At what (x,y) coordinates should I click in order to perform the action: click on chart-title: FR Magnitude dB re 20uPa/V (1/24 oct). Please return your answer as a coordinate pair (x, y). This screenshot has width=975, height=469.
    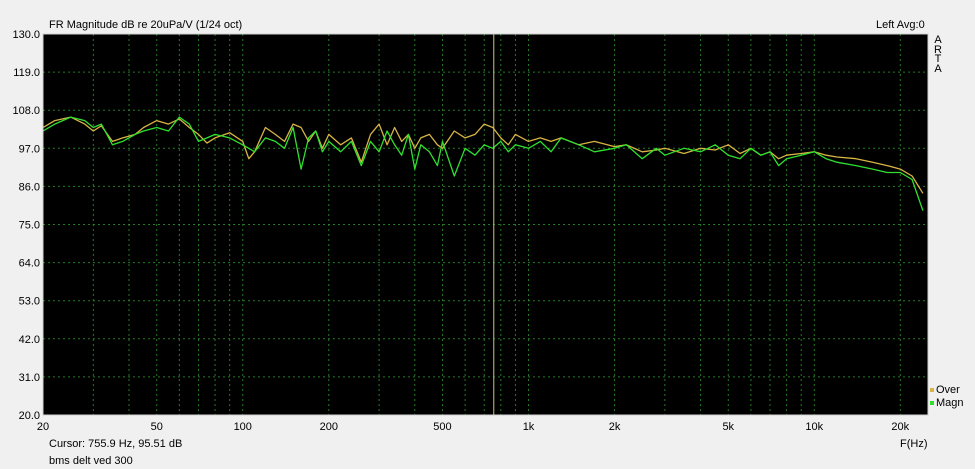
    Looking at the image, I should click on (146, 25).